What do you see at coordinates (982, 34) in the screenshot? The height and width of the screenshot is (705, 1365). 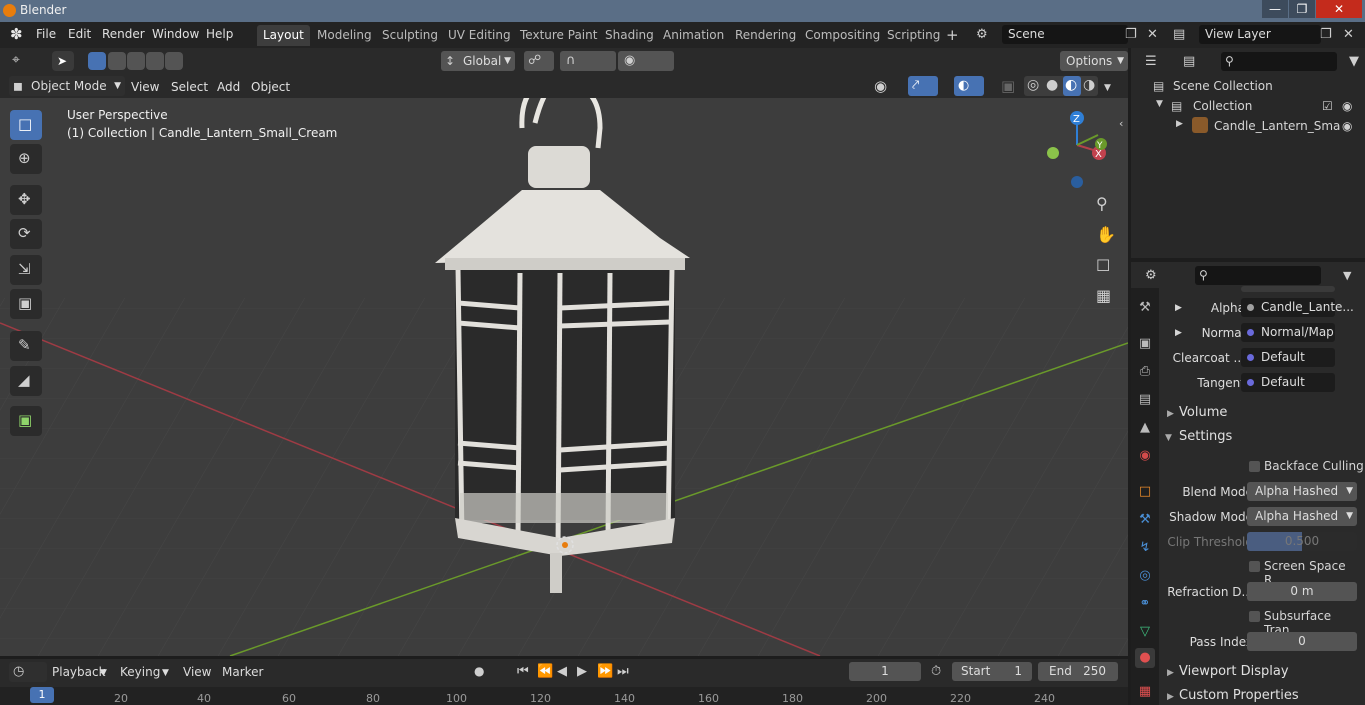 I see `scene-selector-icon: ⚙` at bounding box center [982, 34].